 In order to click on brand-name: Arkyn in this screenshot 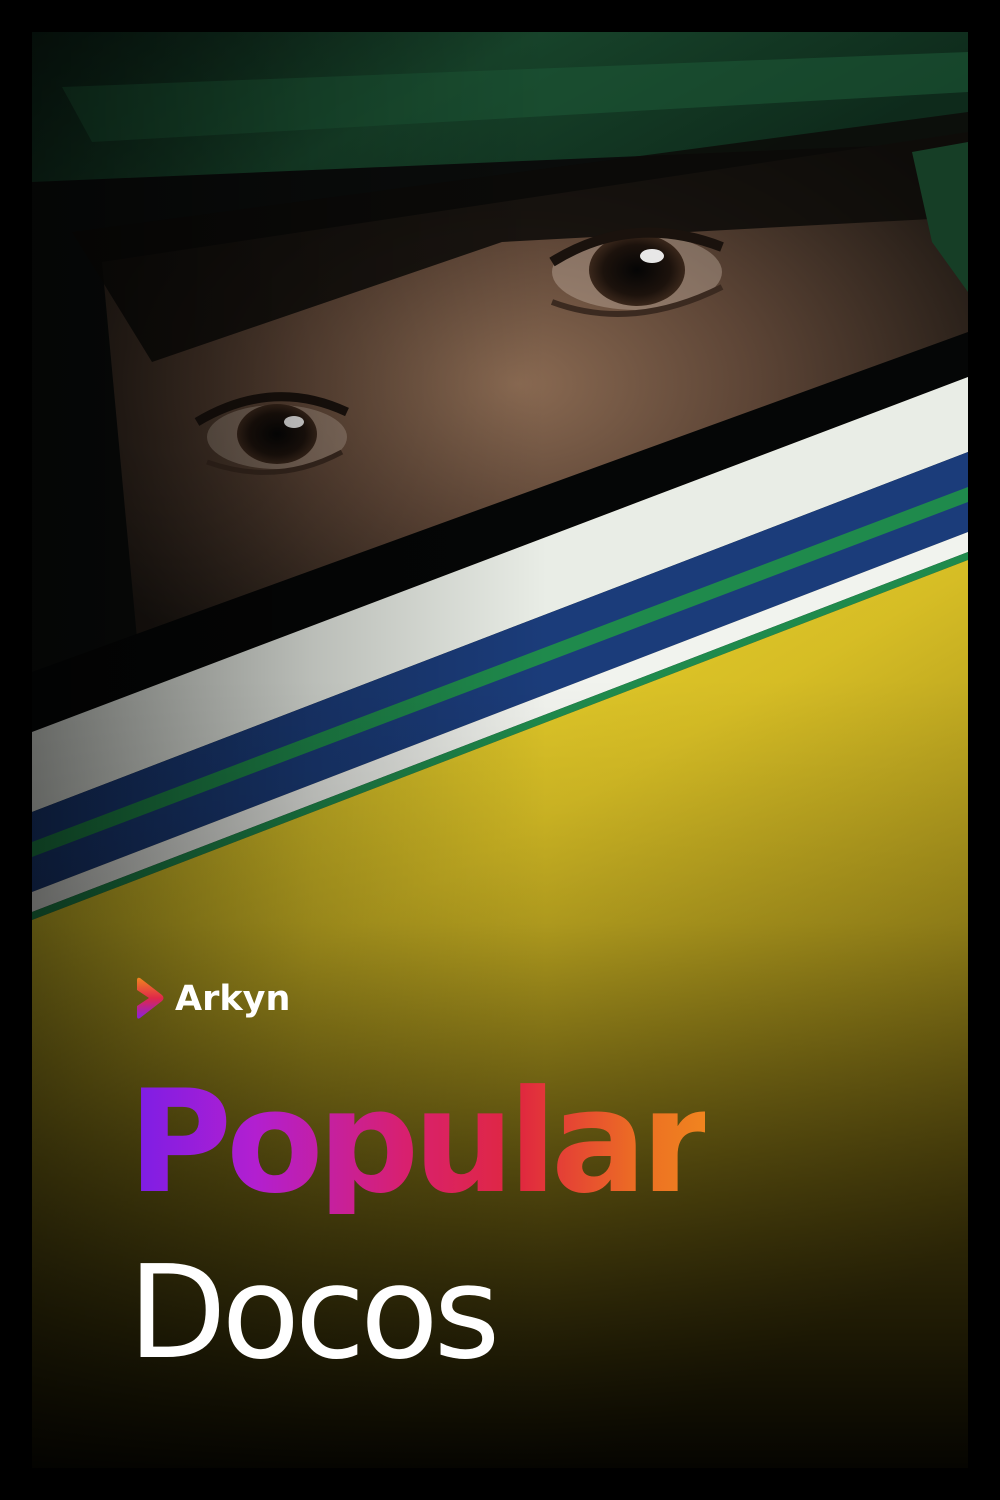, I will do `click(233, 999)`.